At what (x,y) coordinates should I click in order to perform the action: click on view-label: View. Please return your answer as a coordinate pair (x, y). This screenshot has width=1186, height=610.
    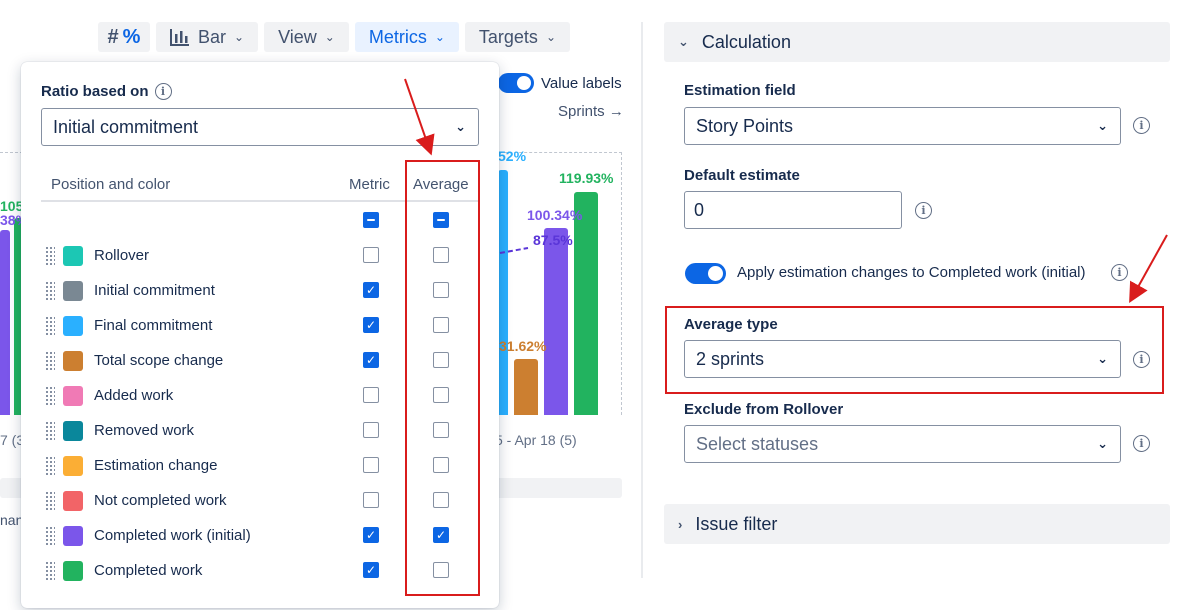
    Looking at the image, I should click on (297, 36).